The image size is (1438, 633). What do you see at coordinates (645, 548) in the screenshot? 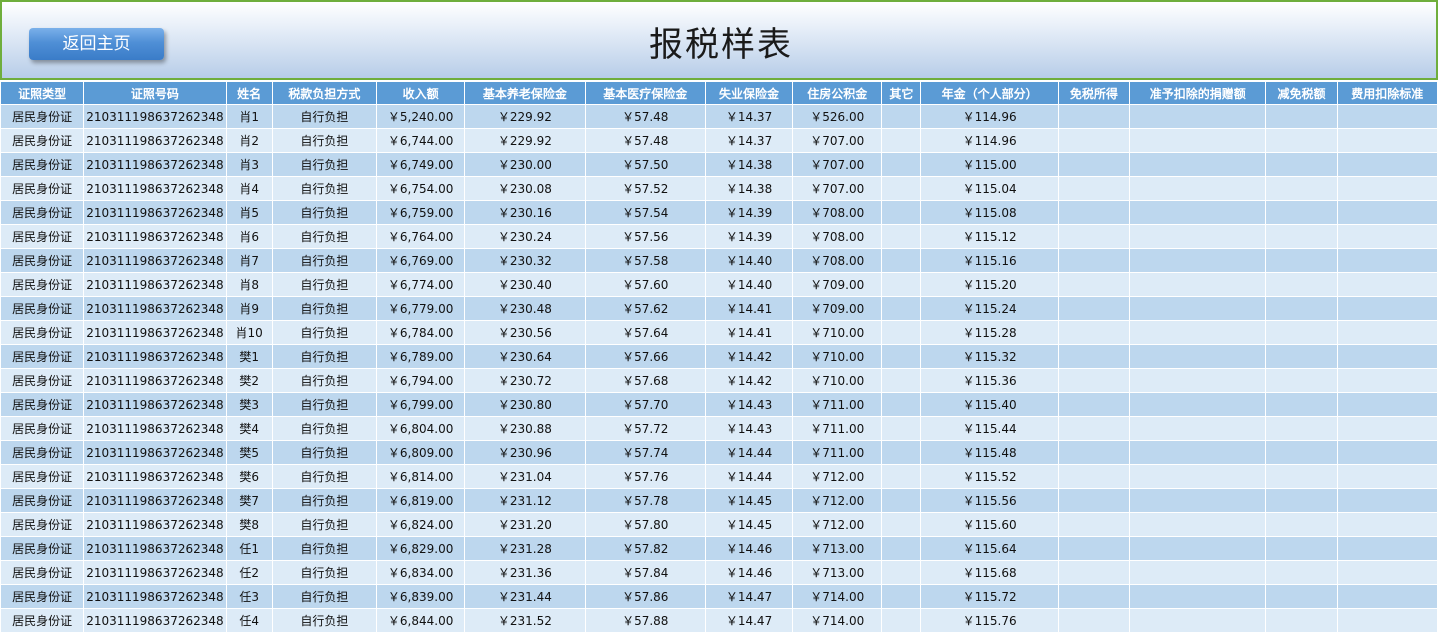
I see `table-cell: ￥57.82` at bounding box center [645, 548].